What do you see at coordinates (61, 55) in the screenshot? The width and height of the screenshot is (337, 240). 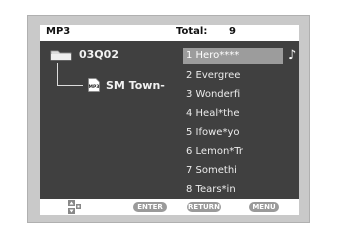 I see `folder-icon` at bounding box center [61, 55].